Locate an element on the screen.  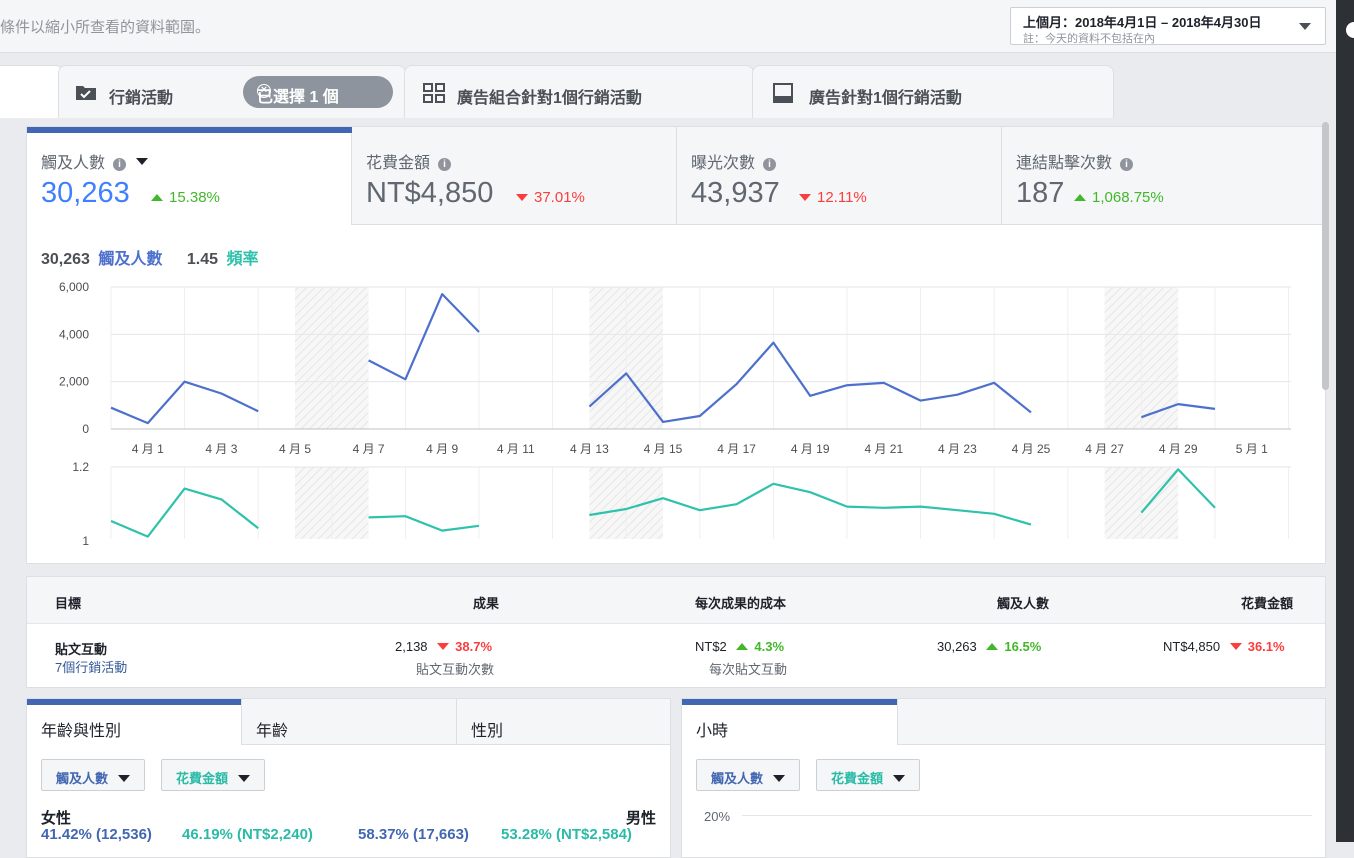
x-tick-label: 4 月 1 is located at coordinates (148, 449).